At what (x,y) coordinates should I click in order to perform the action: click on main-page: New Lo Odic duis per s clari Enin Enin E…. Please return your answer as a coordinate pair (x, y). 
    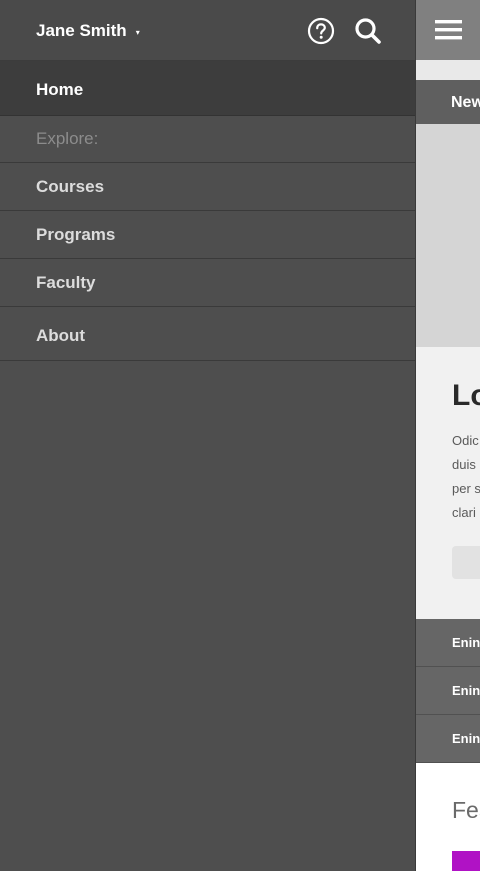
    Looking at the image, I should click on (447, 435).